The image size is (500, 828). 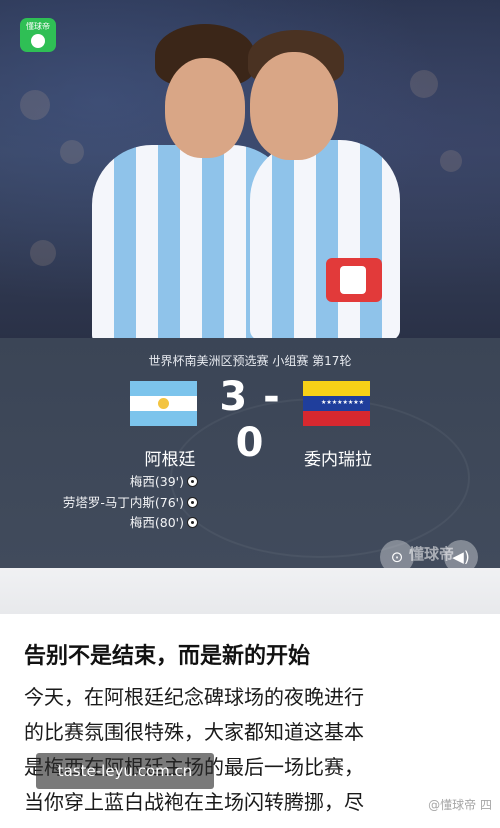 I want to click on section-divider, so click(x=250, y=591).